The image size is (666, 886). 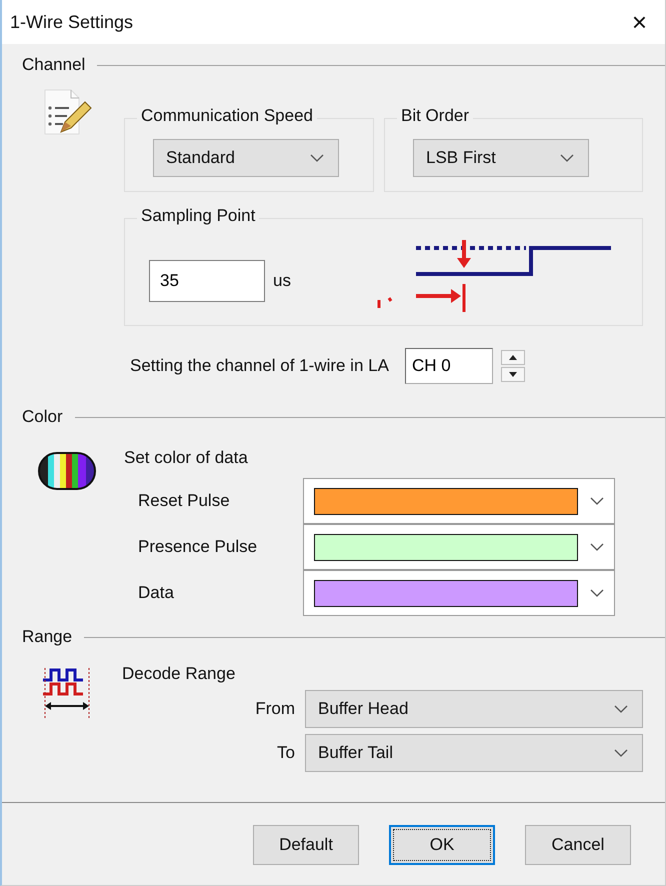 What do you see at coordinates (179, 674) in the screenshot?
I see `range-title: Decode Range` at bounding box center [179, 674].